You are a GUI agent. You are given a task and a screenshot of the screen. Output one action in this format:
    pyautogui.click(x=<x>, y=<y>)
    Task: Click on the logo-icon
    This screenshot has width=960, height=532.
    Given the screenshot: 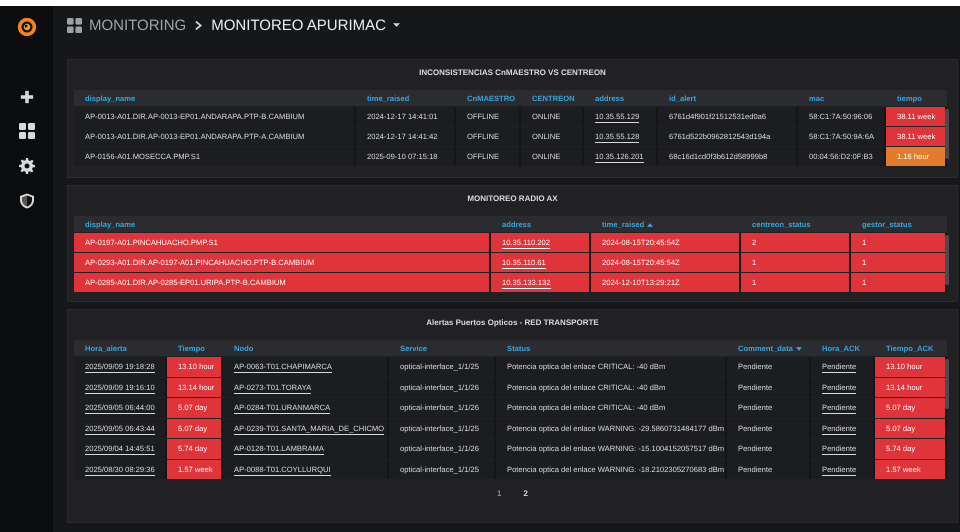 What is the action you would take?
    pyautogui.click(x=27, y=27)
    